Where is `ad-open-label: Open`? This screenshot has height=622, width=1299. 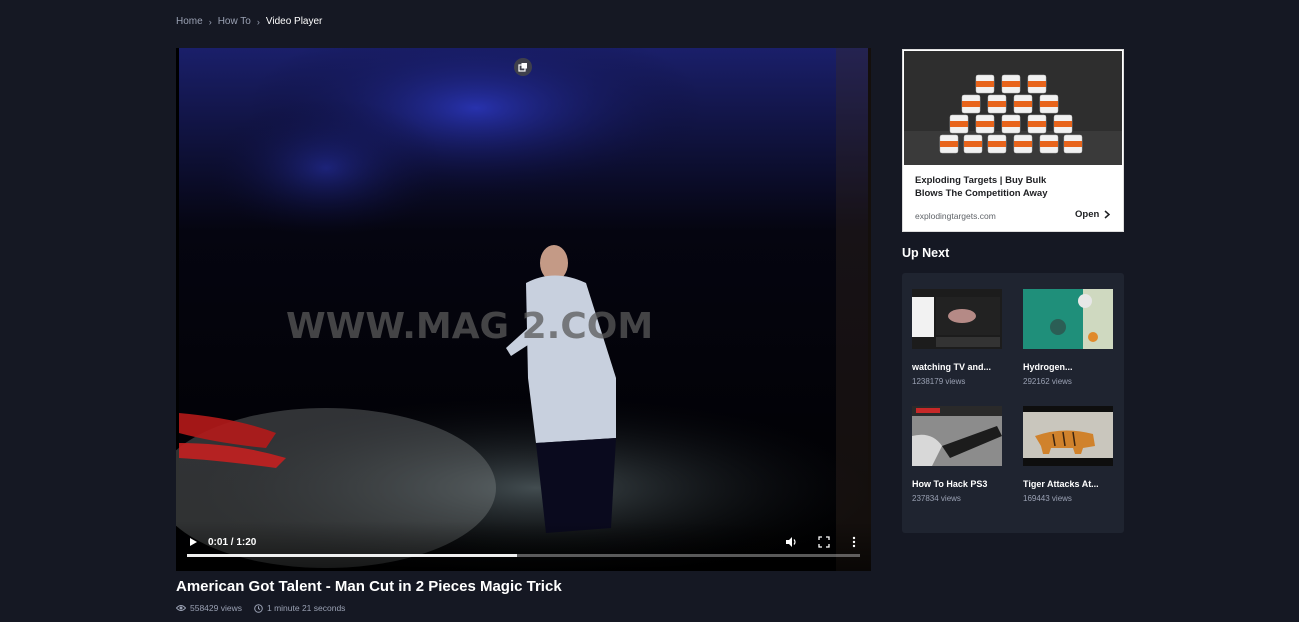
ad-open-label: Open is located at coordinates (1087, 214).